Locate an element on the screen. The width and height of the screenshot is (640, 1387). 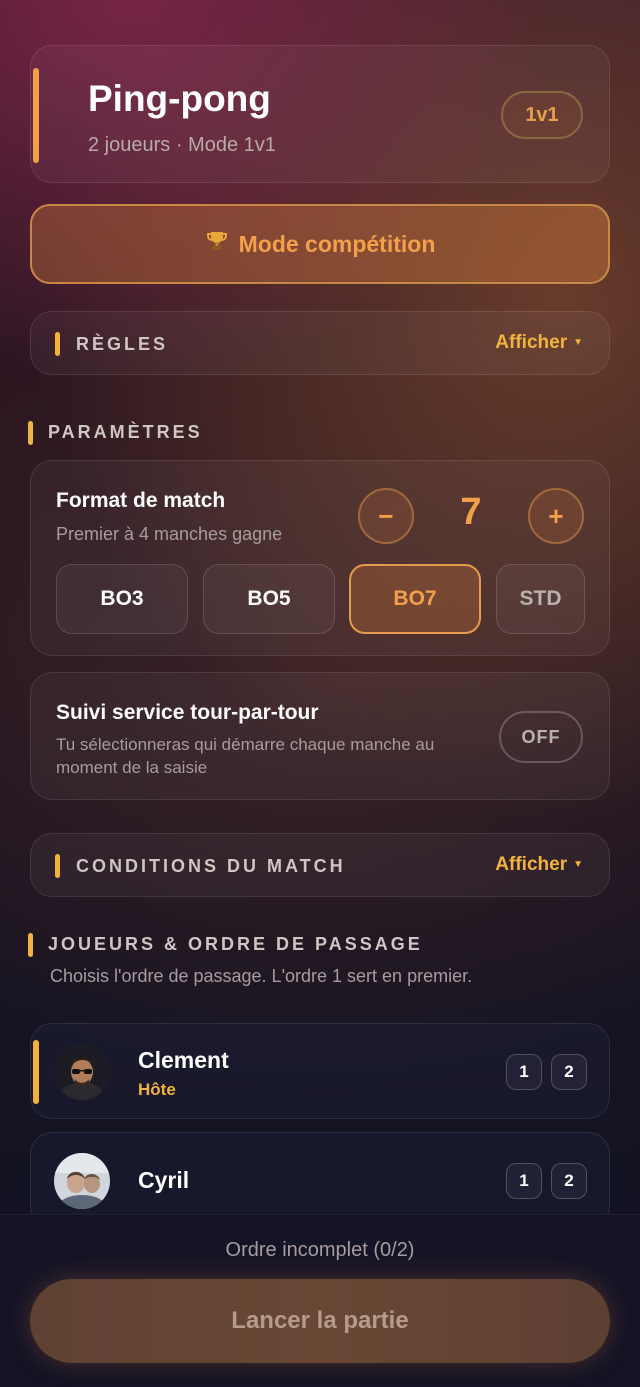
parameters-accent-bar is located at coordinates (30, 433).